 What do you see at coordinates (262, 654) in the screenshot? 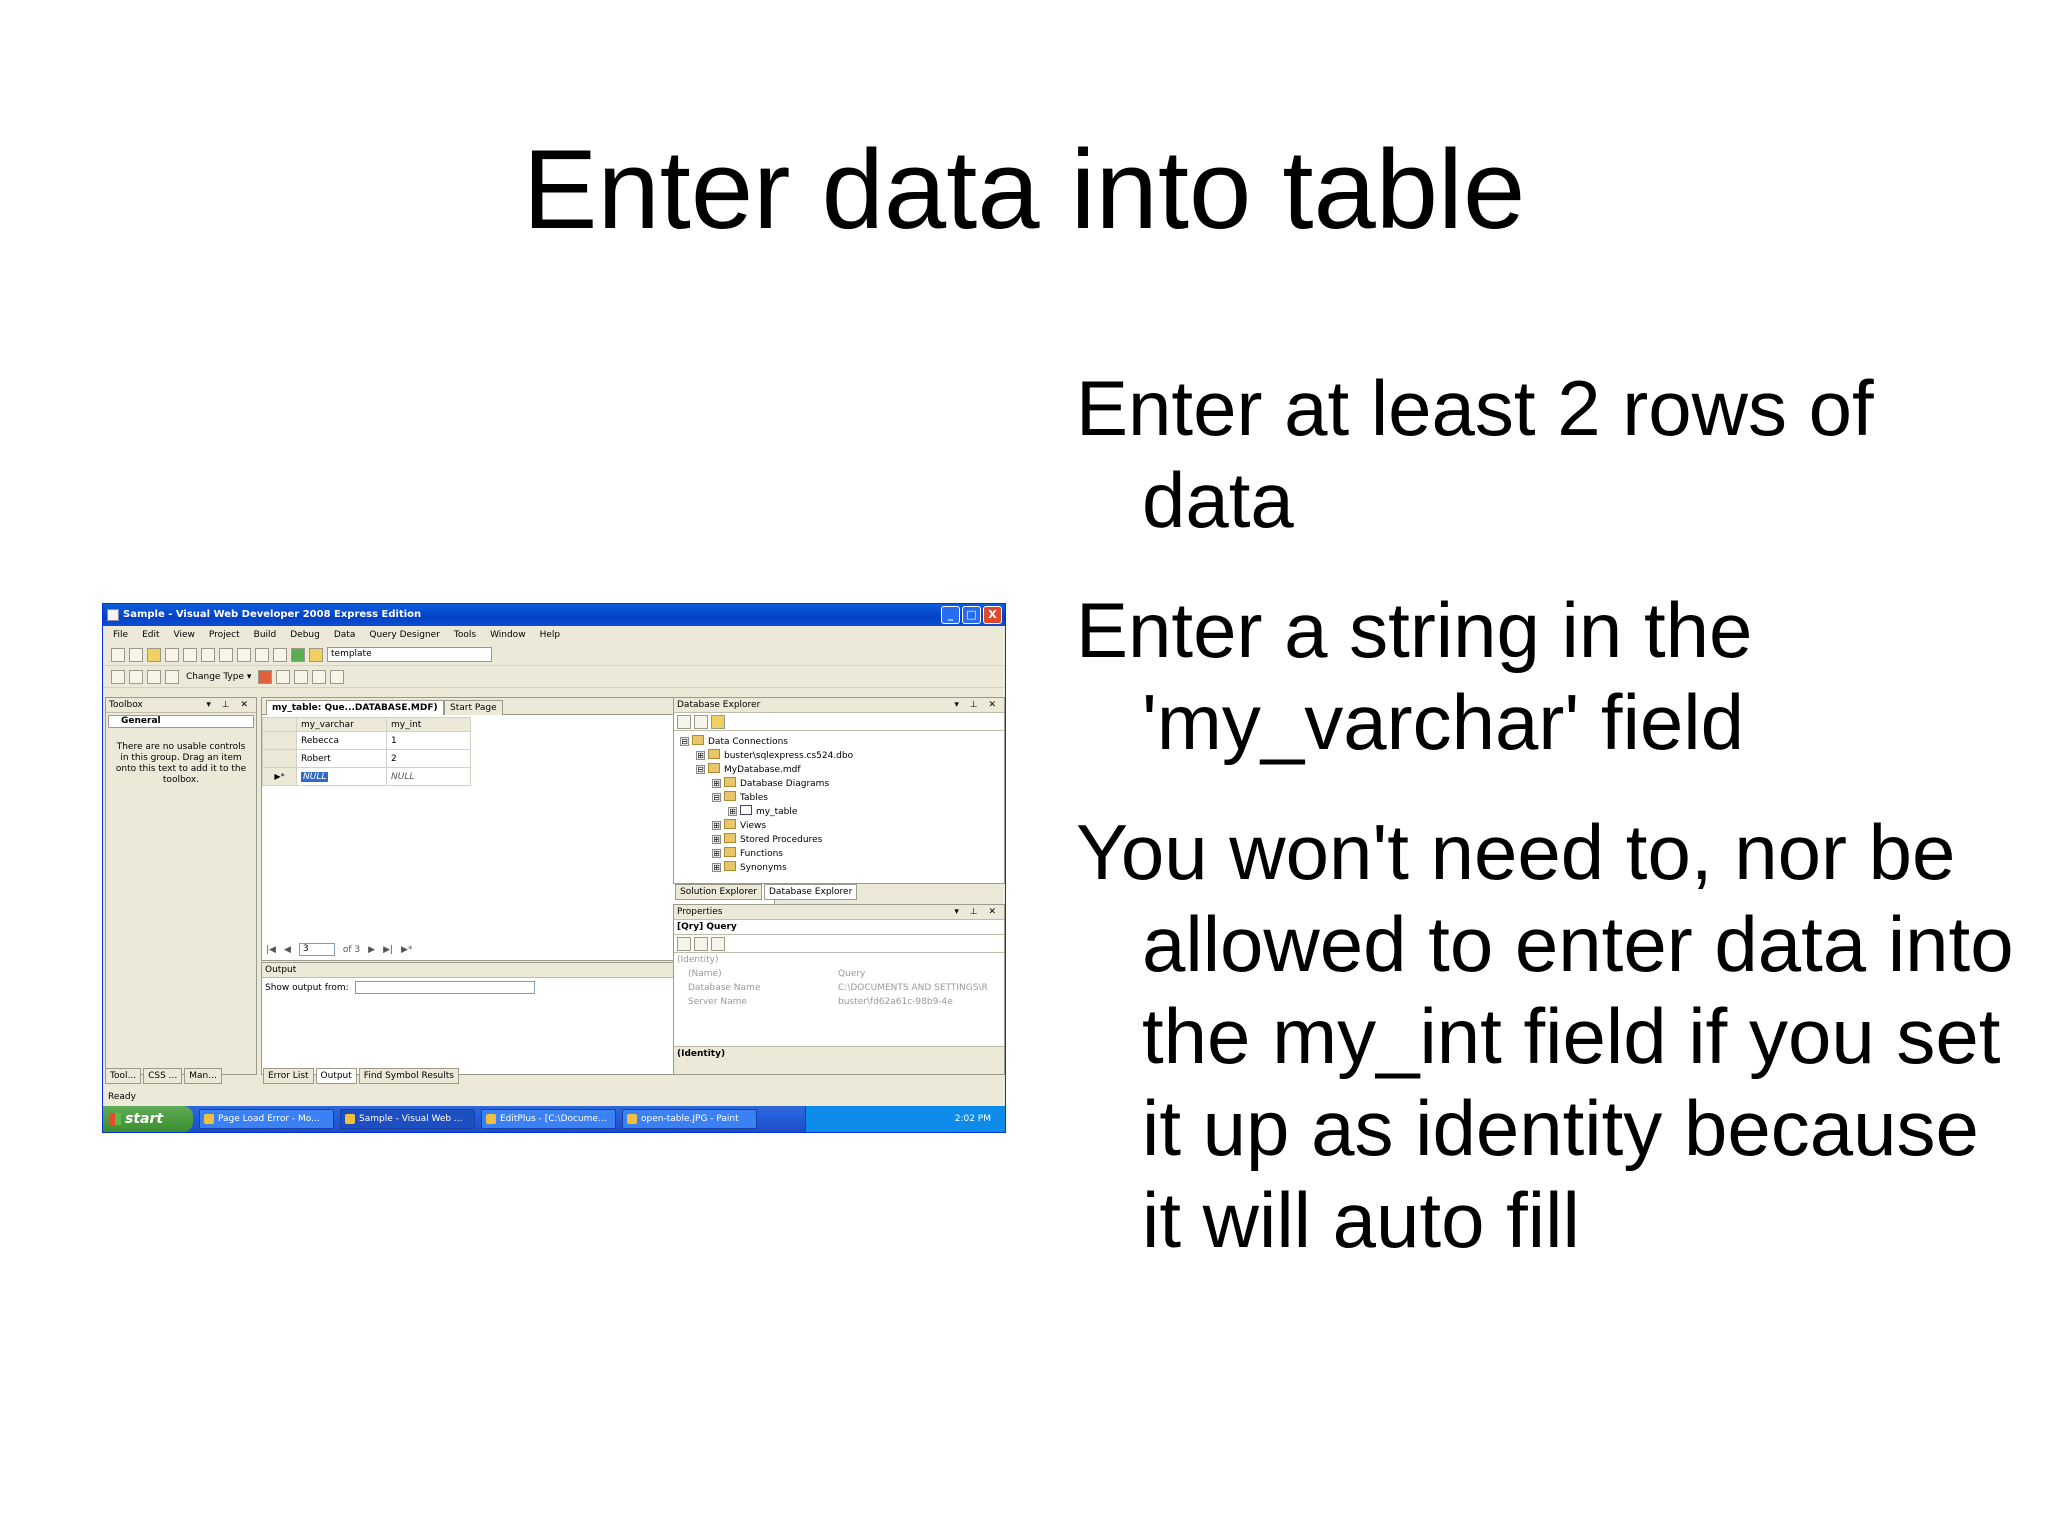
I see `undo-icon` at bounding box center [262, 654].